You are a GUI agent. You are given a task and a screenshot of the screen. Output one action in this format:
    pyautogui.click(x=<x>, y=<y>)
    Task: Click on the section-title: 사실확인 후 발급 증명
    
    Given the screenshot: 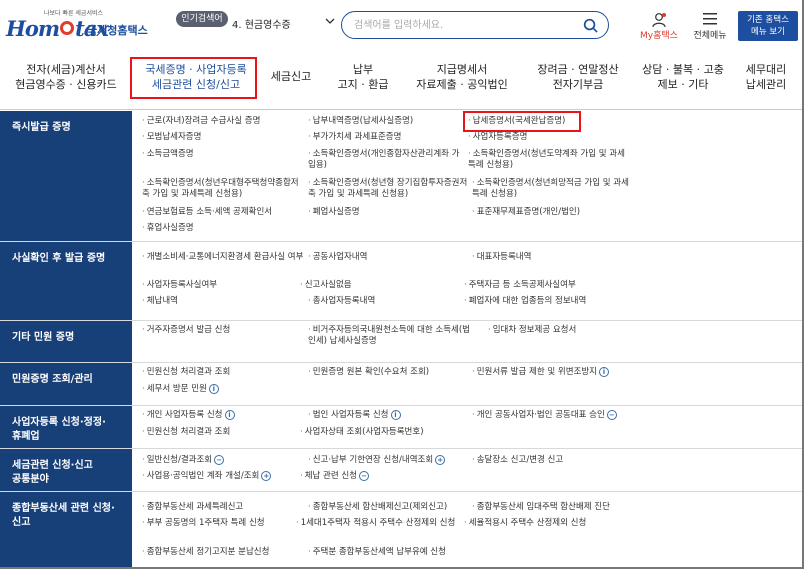 What is the action you would take?
    pyautogui.click(x=66, y=281)
    